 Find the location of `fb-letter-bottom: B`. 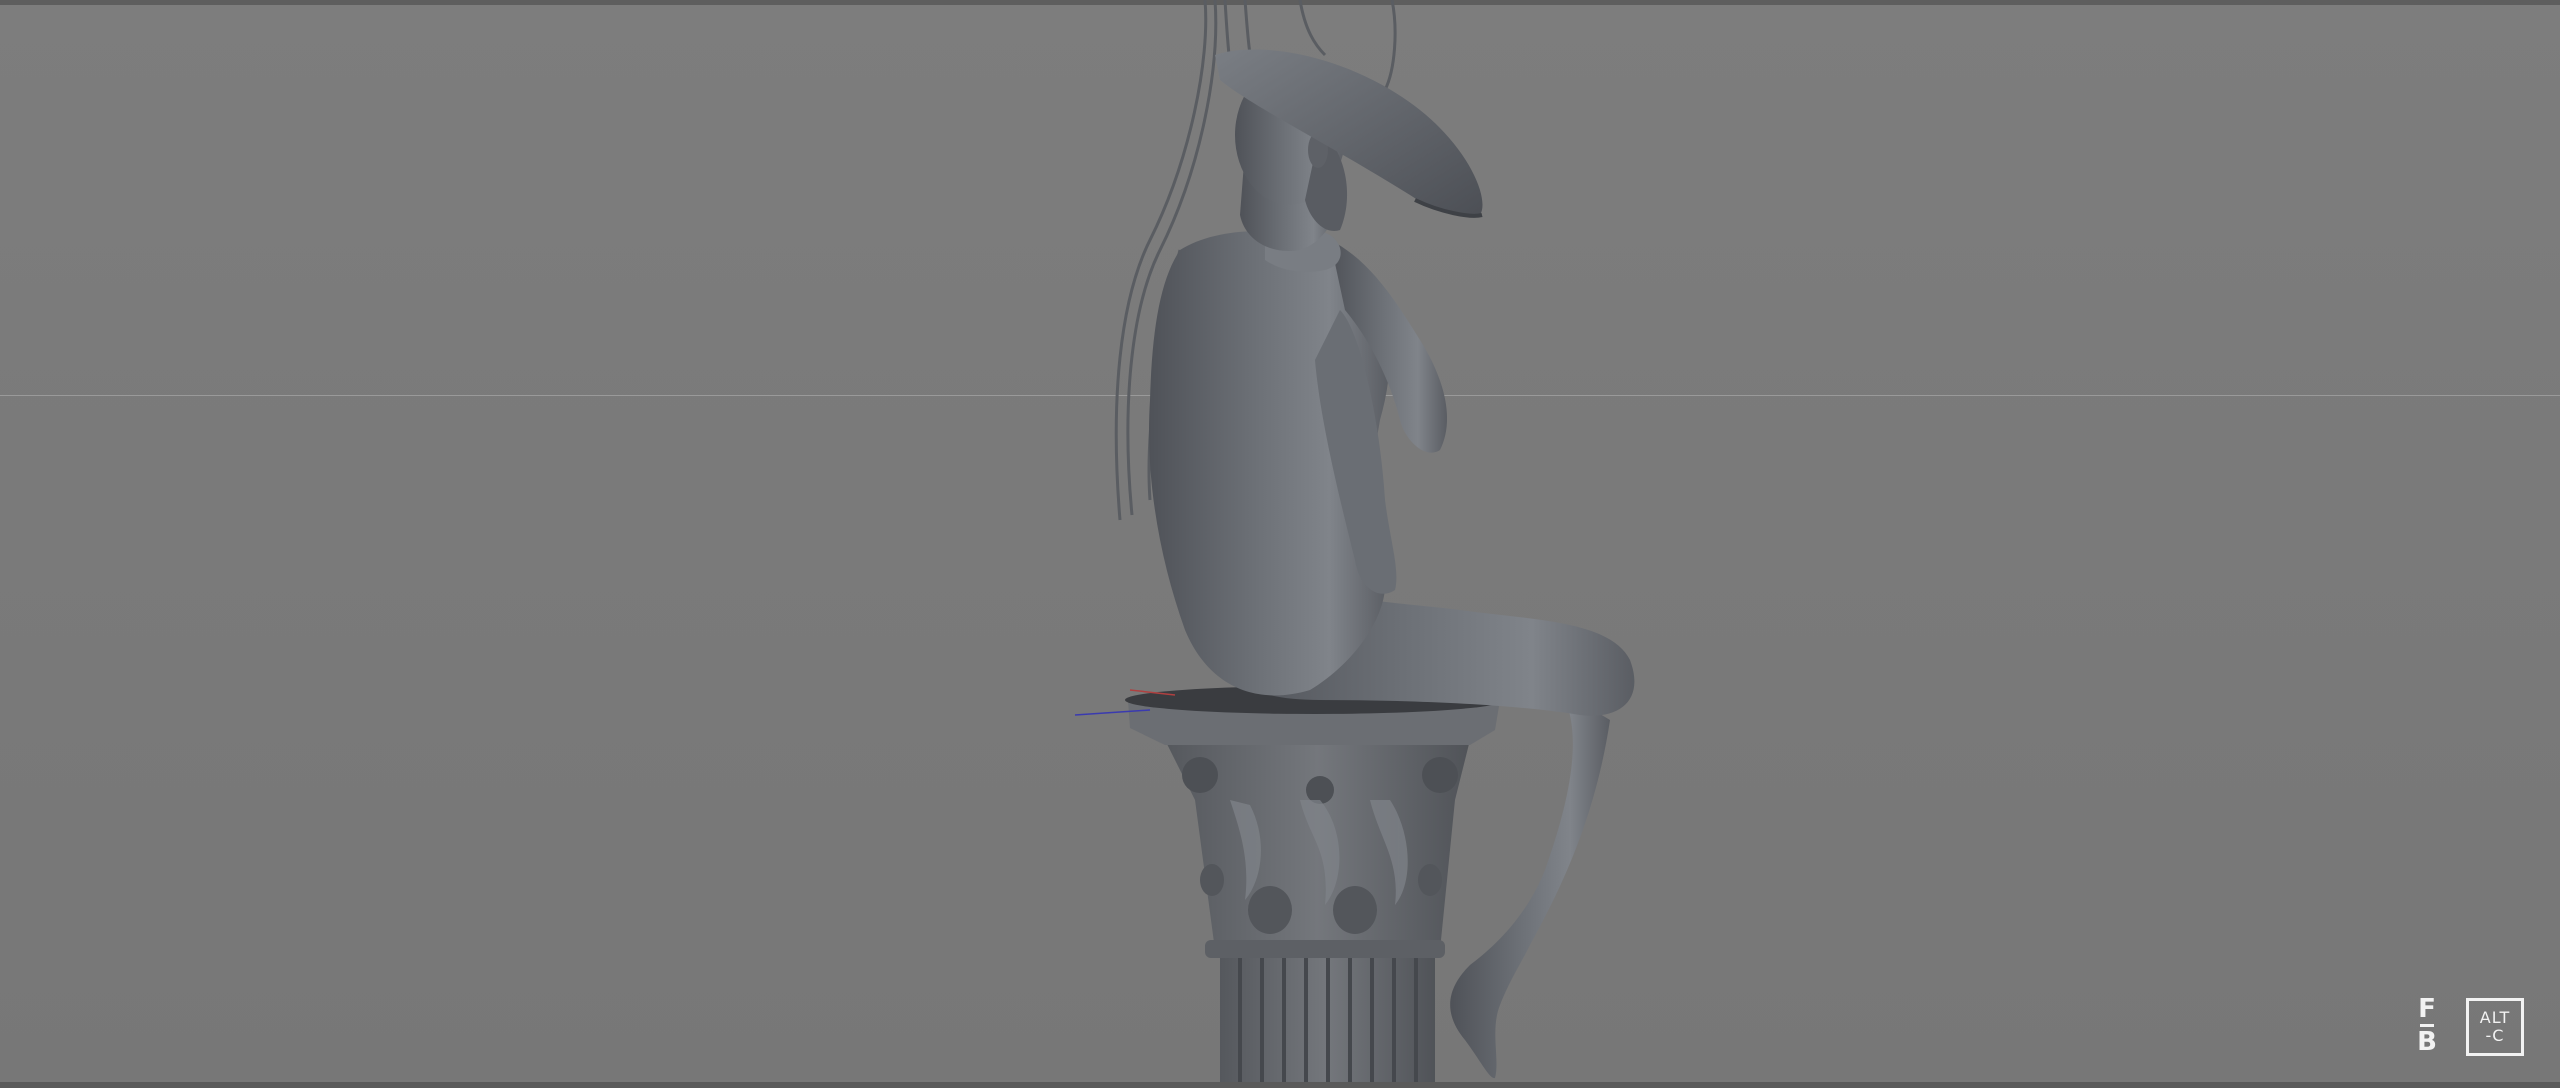

fb-letter-bottom: B is located at coordinates (2427, 1042).